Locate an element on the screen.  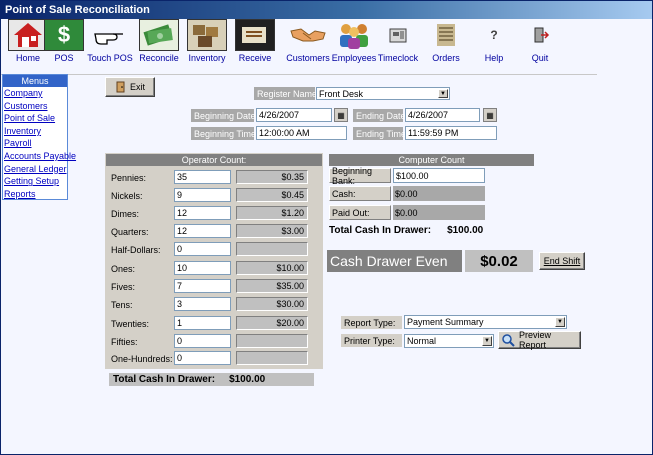
sidebar-item-customers: Customers is located at coordinates (35, 106).